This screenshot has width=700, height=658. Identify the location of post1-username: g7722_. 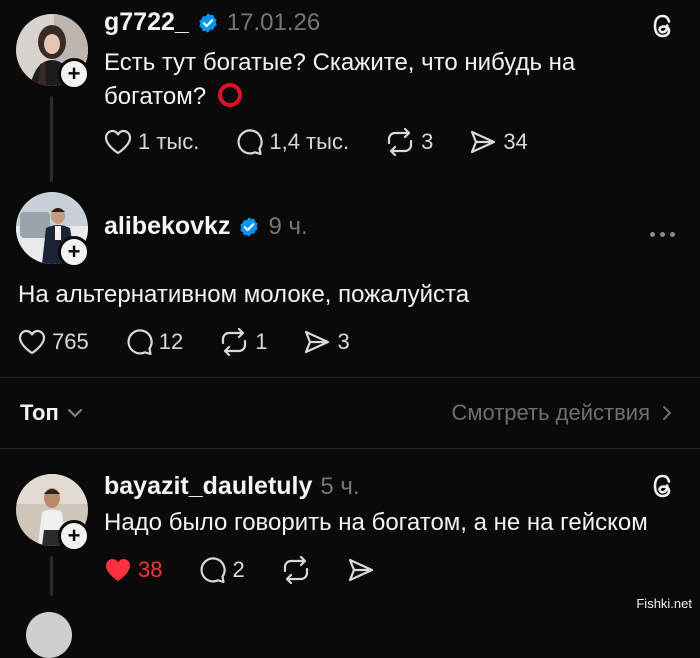
(146, 22).